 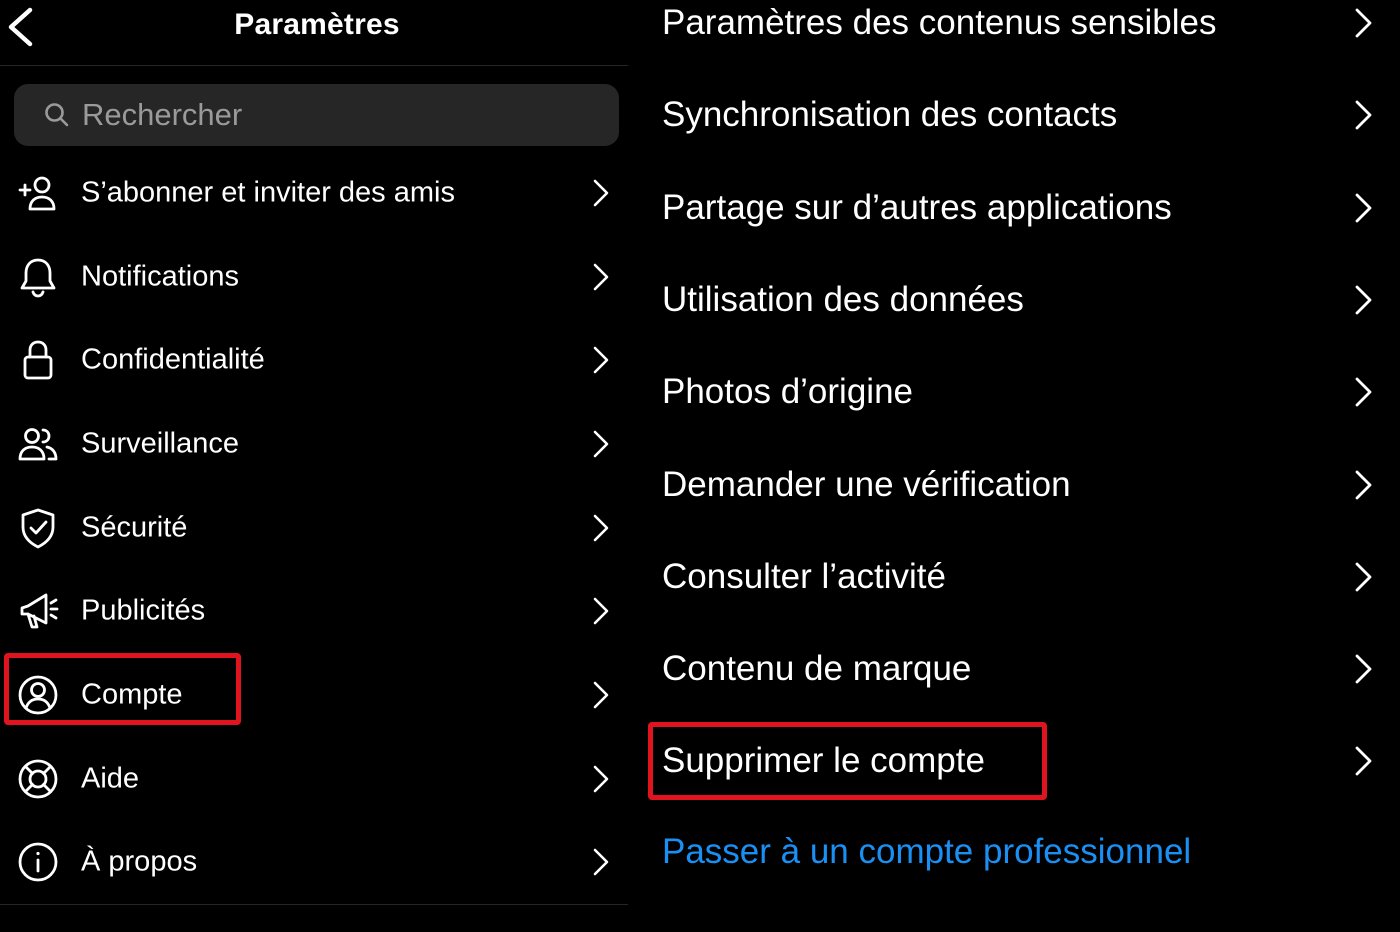 I want to click on search-input, so click(x=342, y=115).